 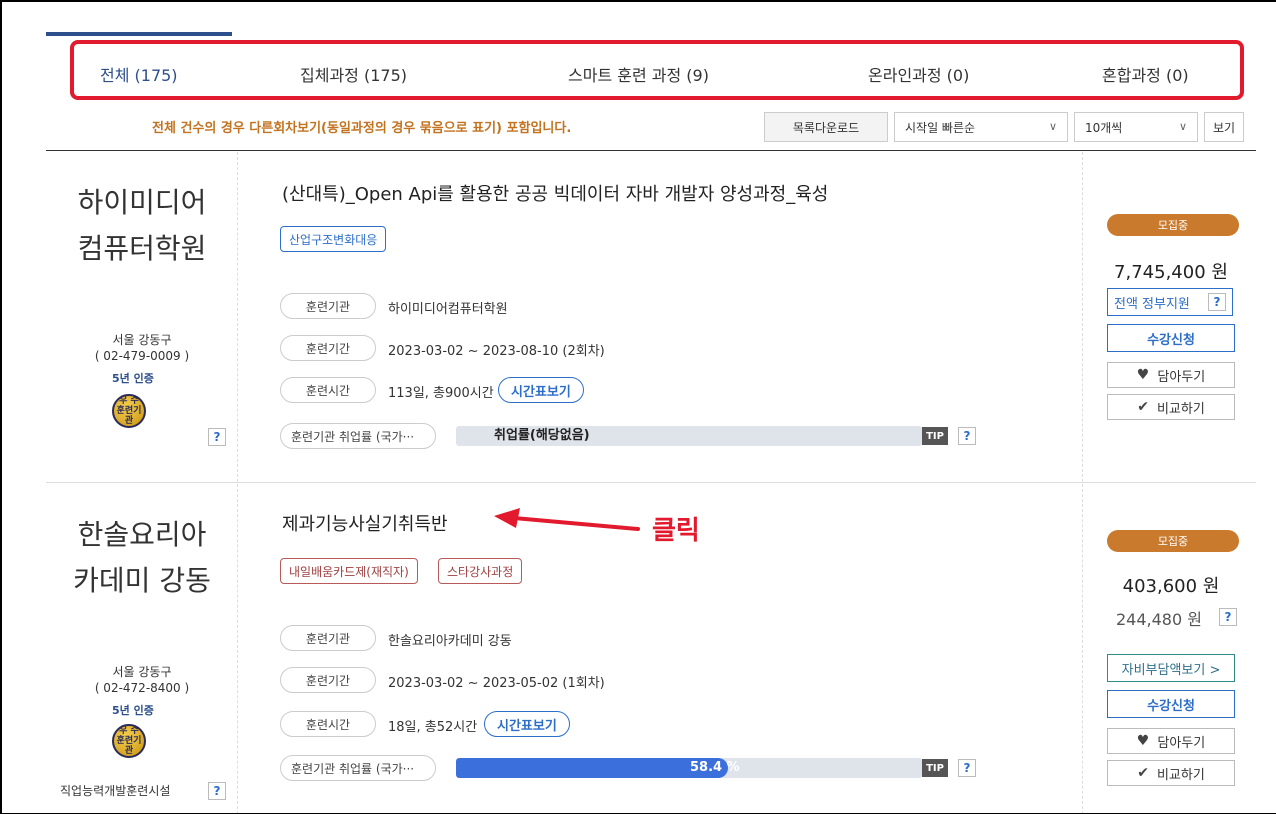 I want to click on course-tag: 스타강사과정, so click(x=480, y=571).